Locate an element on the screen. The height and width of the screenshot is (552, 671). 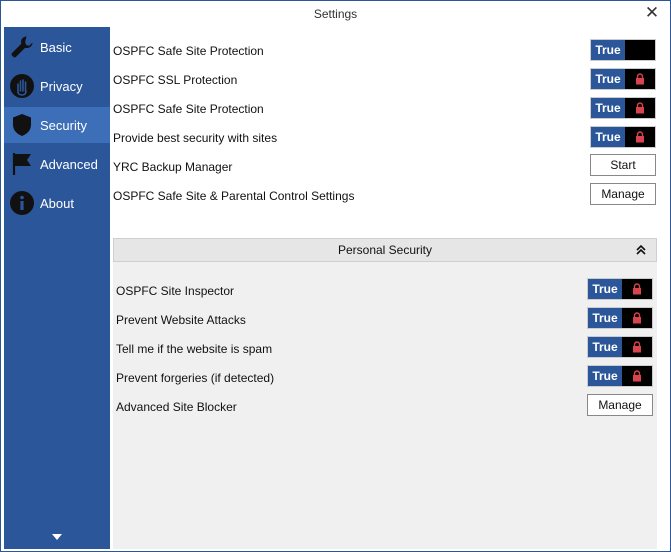
chevron-down-icon is located at coordinates (57, 537).